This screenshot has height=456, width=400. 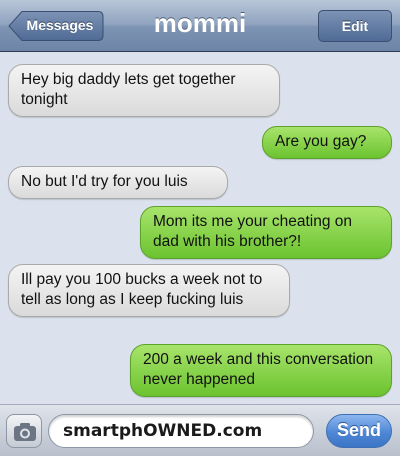 What do you see at coordinates (359, 431) in the screenshot?
I see `send-button: Send` at bounding box center [359, 431].